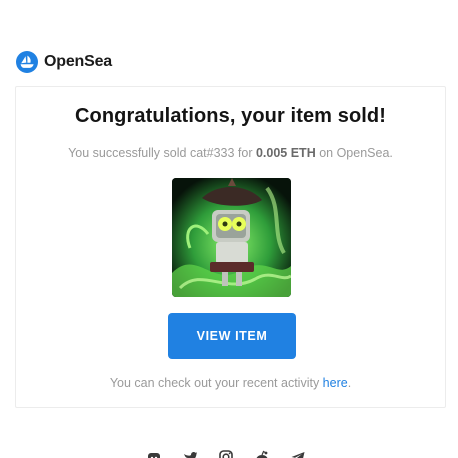 Image resolution: width=458 pixels, height=458 pixels. What do you see at coordinates (232, 336) in the screenshot?
I see `view-item-button: VIEW ITEM` at bounding box center [232, 336].